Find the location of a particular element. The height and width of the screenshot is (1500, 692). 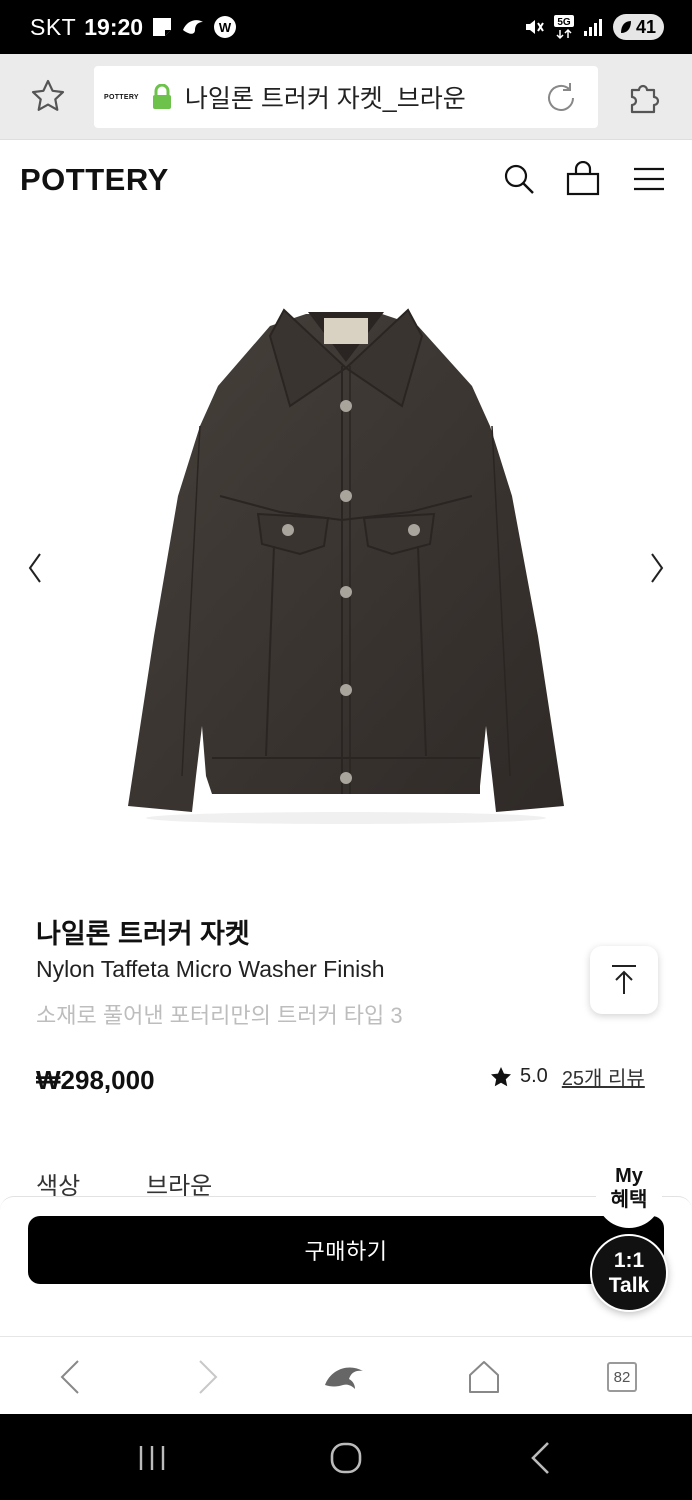

home-circle-icon is located at coordinates (346, 1458).